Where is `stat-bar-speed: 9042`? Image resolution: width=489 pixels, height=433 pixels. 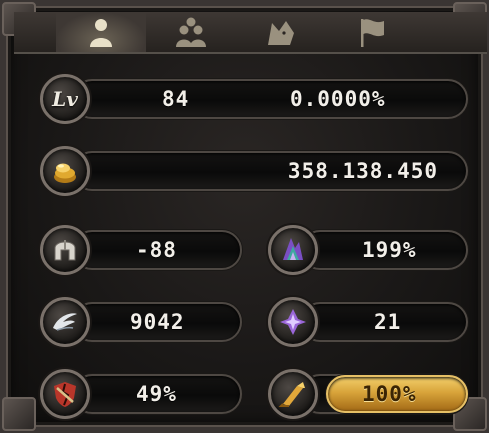 stat-bar-speed: 9042 is located at coordinates (157, 322).